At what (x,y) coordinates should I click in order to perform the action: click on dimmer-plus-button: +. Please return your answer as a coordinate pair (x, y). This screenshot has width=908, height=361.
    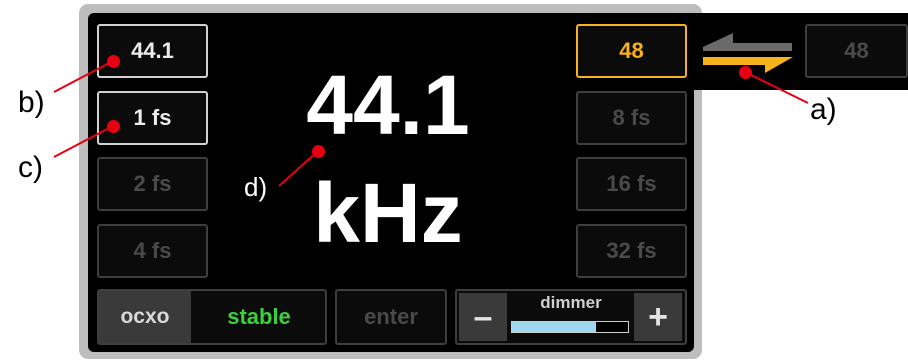
    Looking at the image, I should click on (658, 317).